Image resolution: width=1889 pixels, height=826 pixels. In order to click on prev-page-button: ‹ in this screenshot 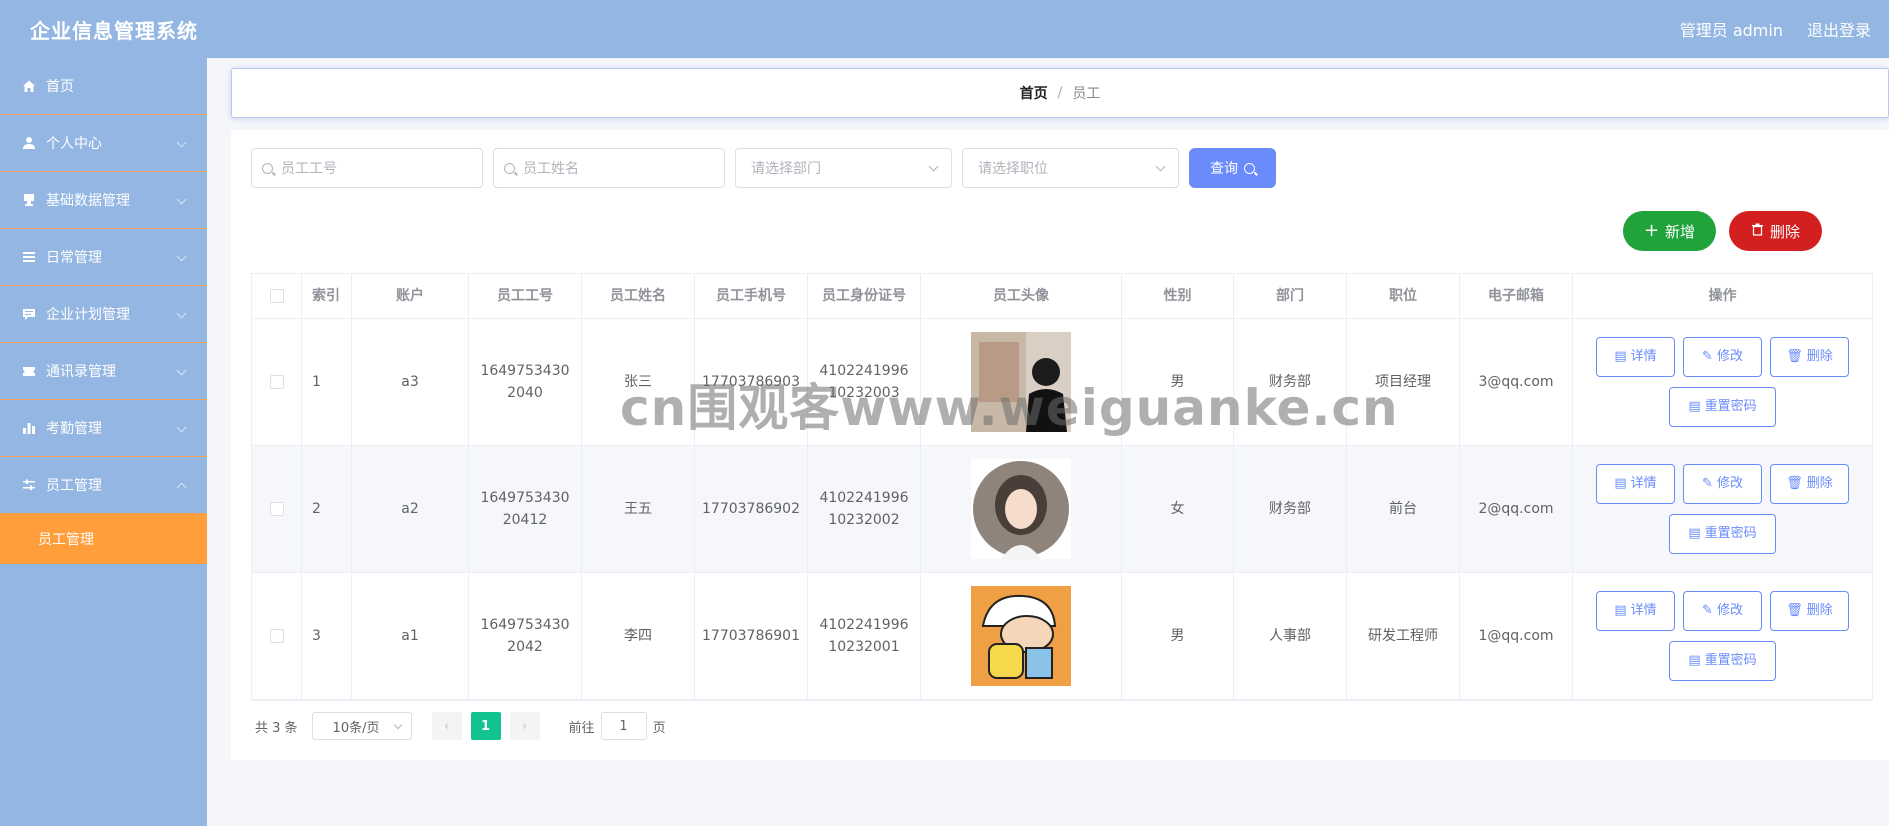, I will do `click(446, 726)`.